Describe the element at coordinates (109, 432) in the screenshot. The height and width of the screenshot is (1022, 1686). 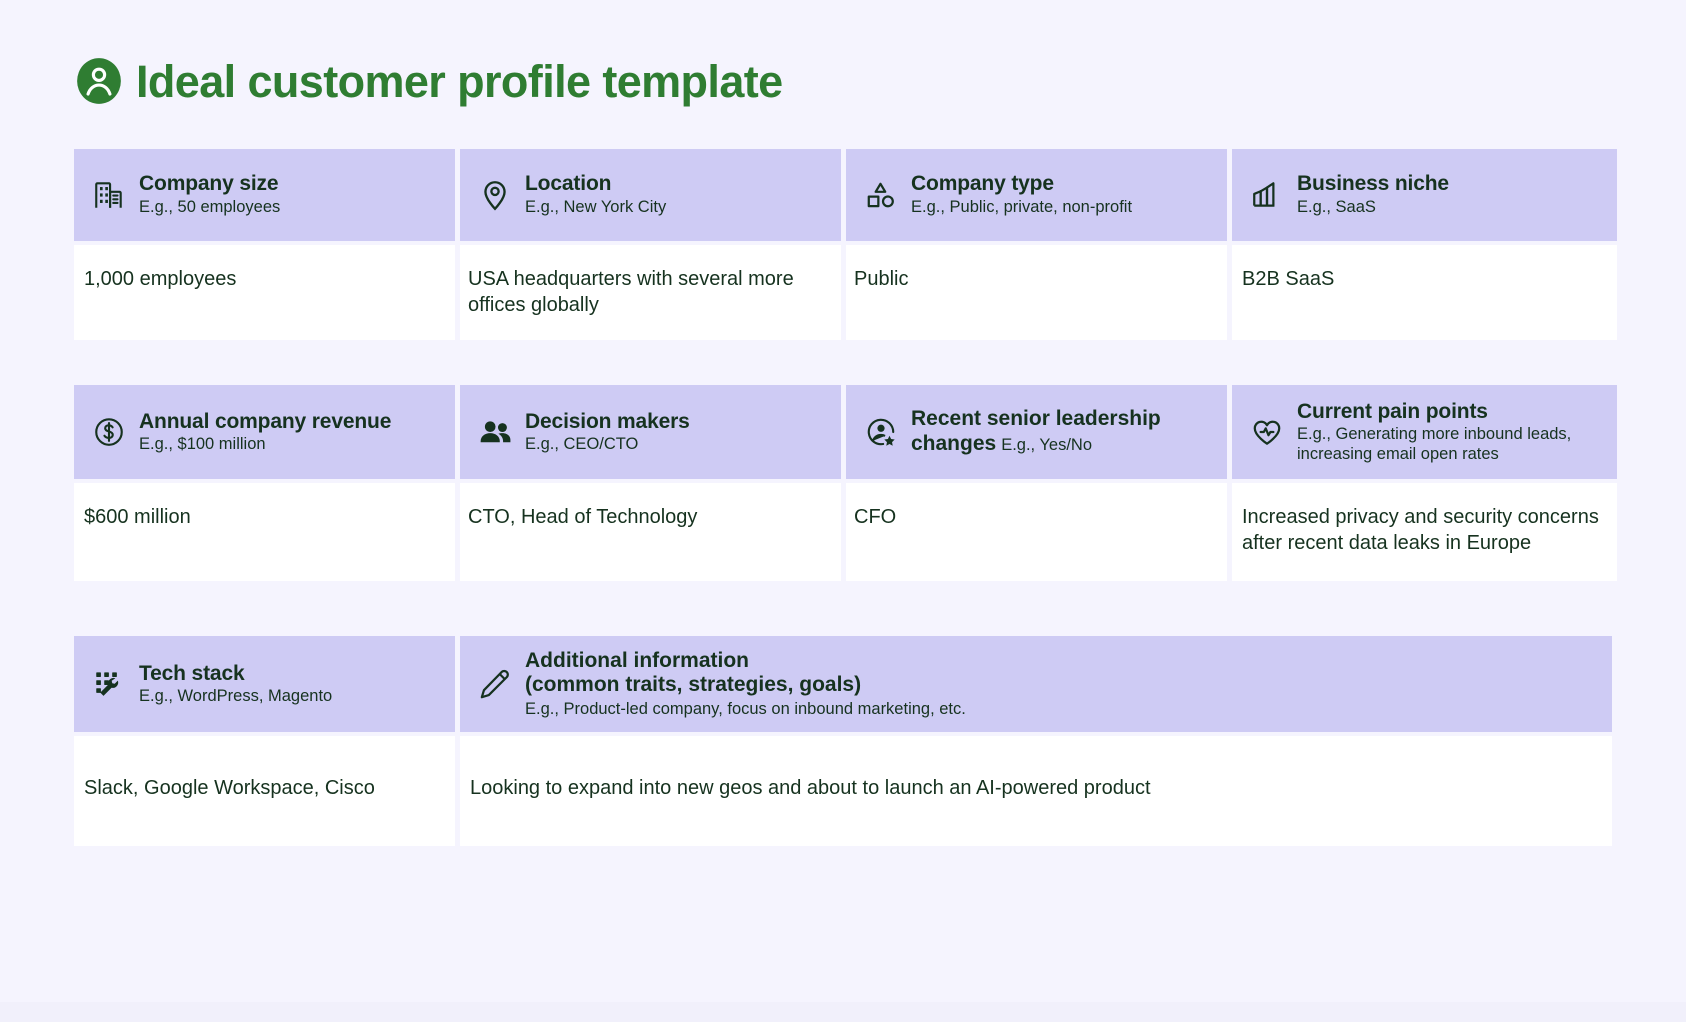
I see `dollar-circle-icon` at that location.